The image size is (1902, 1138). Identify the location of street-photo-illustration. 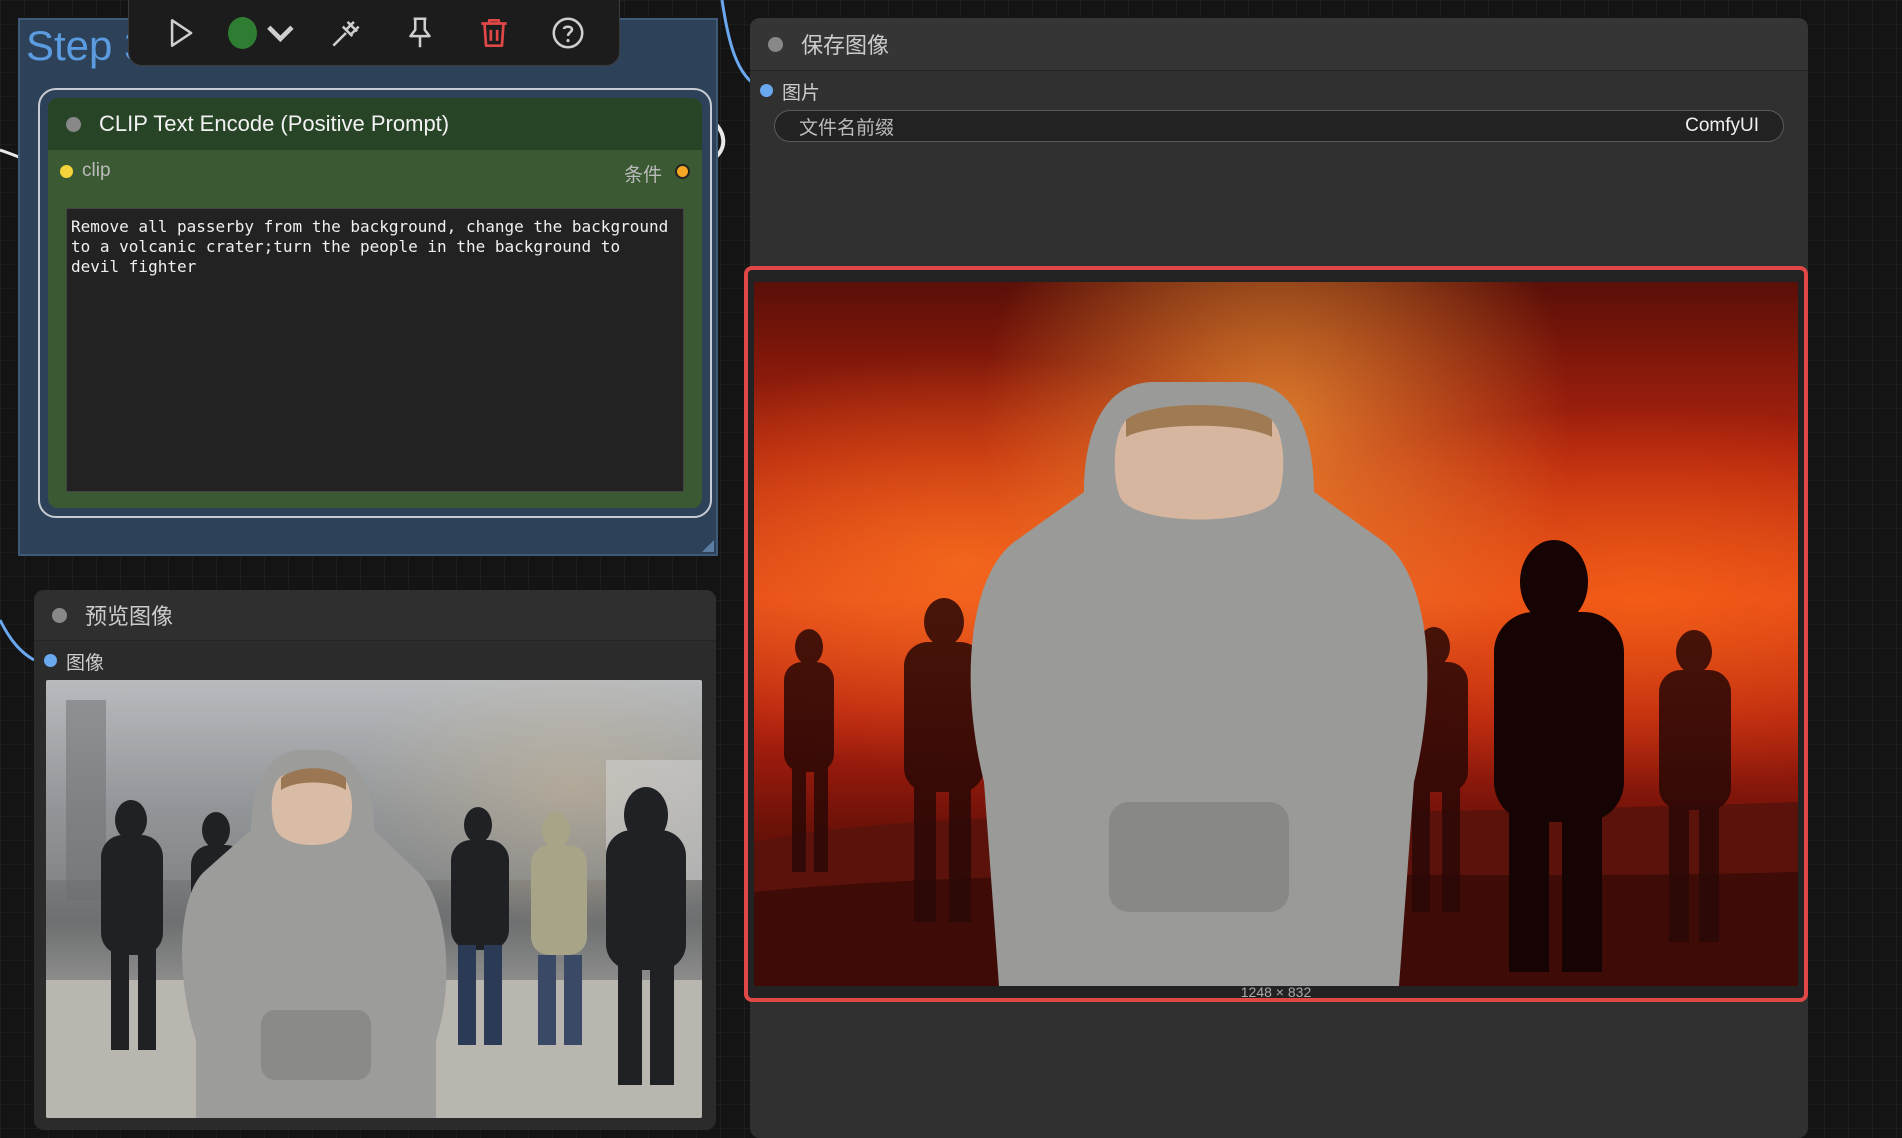
(374, 899).